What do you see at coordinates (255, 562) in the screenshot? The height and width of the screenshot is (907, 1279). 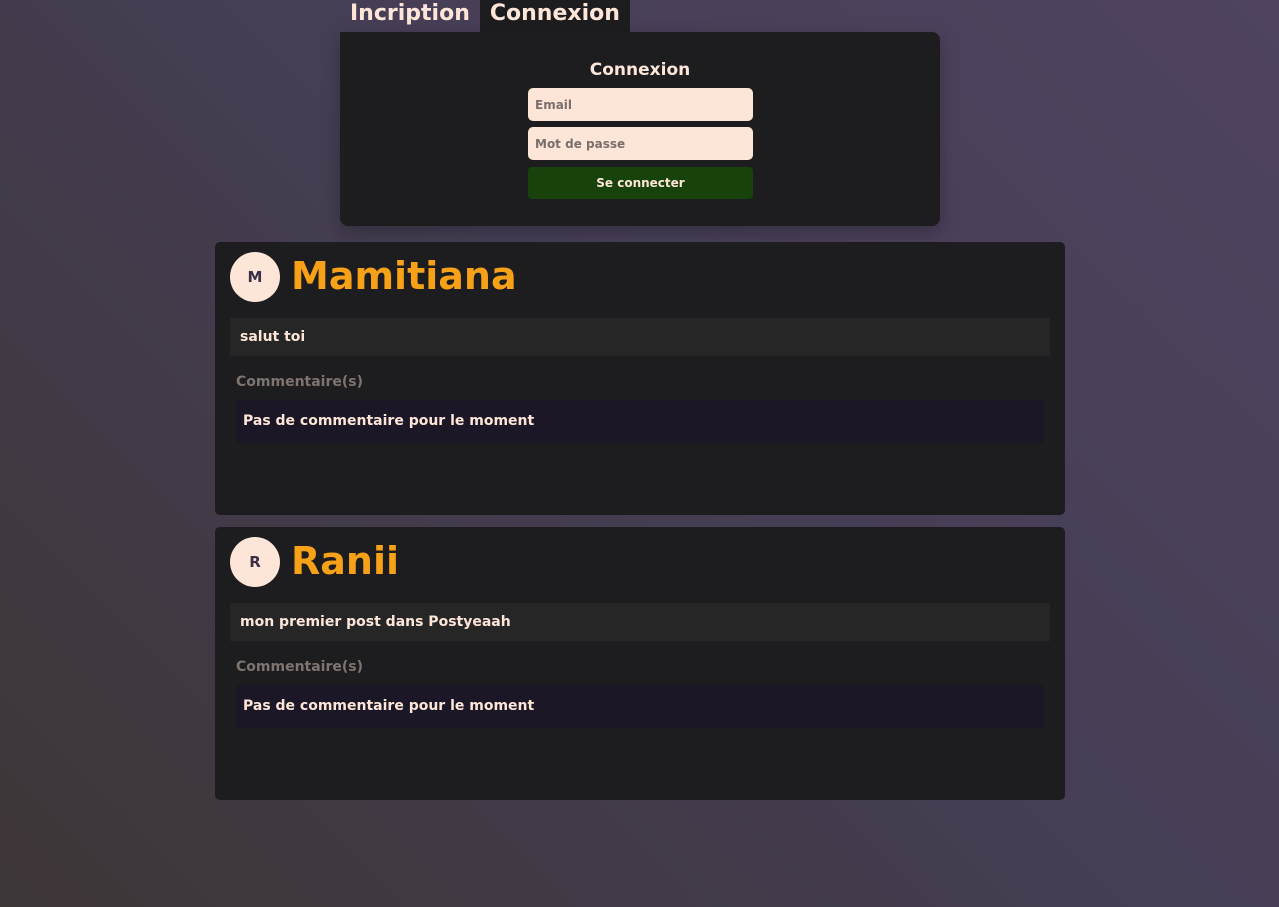 I see `avatar: R` at bounding box center [255, 562].